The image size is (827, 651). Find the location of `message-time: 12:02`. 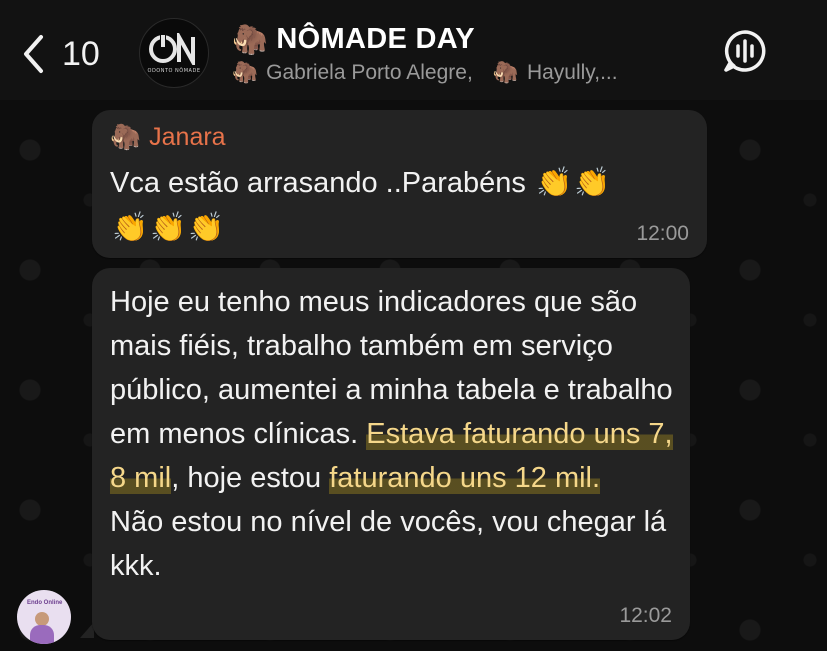

message-time: 12:02 is located at coordinates (645, 615).